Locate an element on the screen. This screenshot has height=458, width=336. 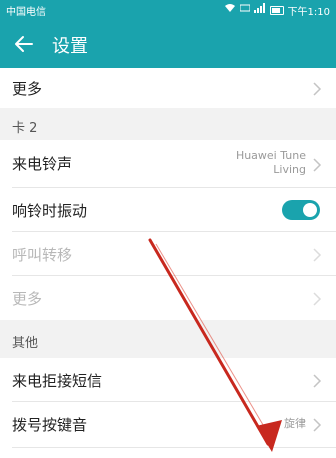
list-item-more-card2: 更多 is located at coordinates (168, 298).